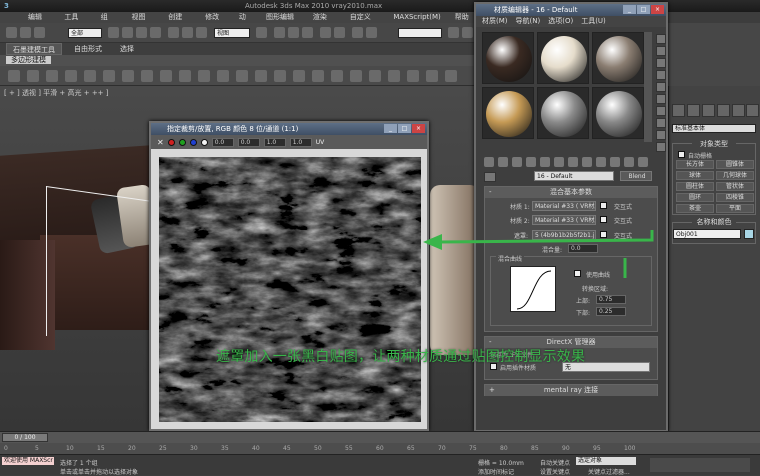 This screenshot has height=476, width=760. What do you see at coordinates (28, 461) in the screenshot?
I see `maxscript-listener: 欢迎使用 MAXScr` at bounding box center [28, 461].